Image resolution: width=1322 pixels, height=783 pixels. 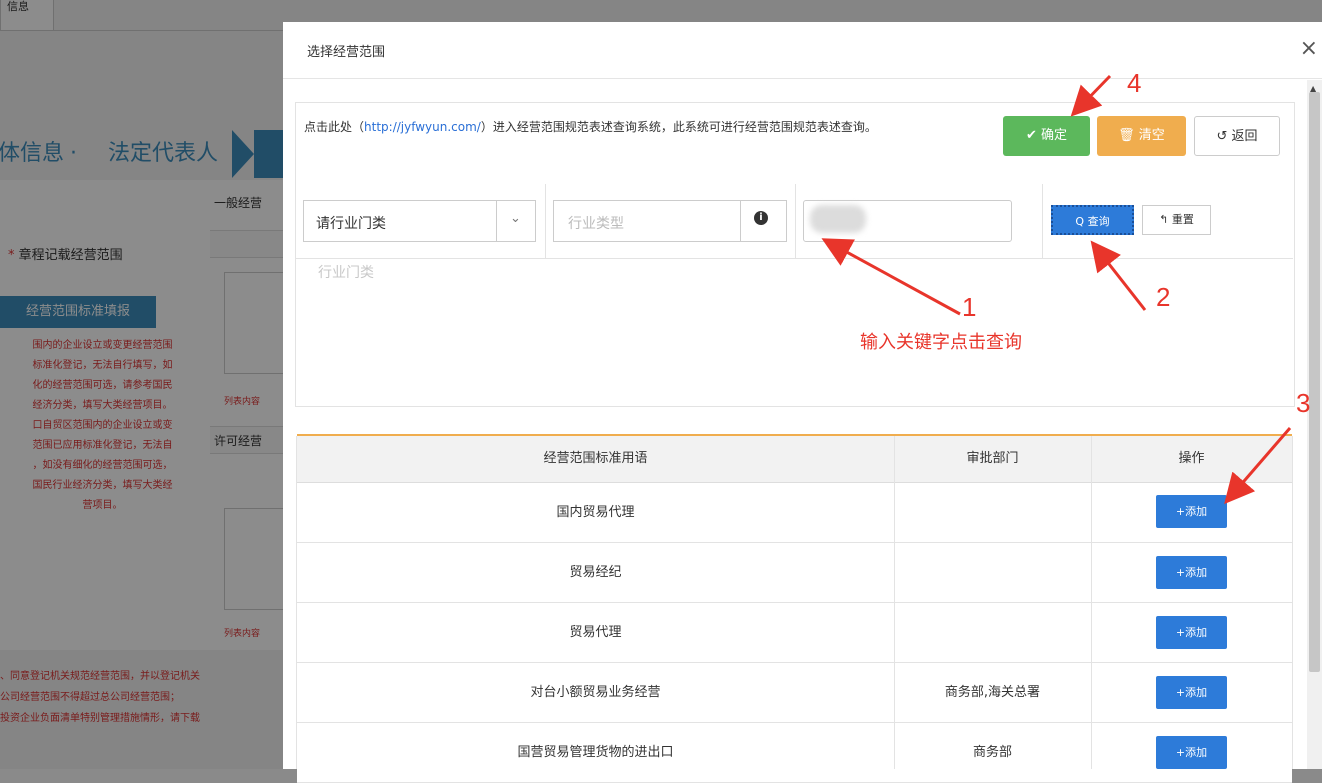 What do you see at coordinates (1237, 136) in the screenshot?
I see `back-button: ↺ 返回` at bounding box center [1237, 136].